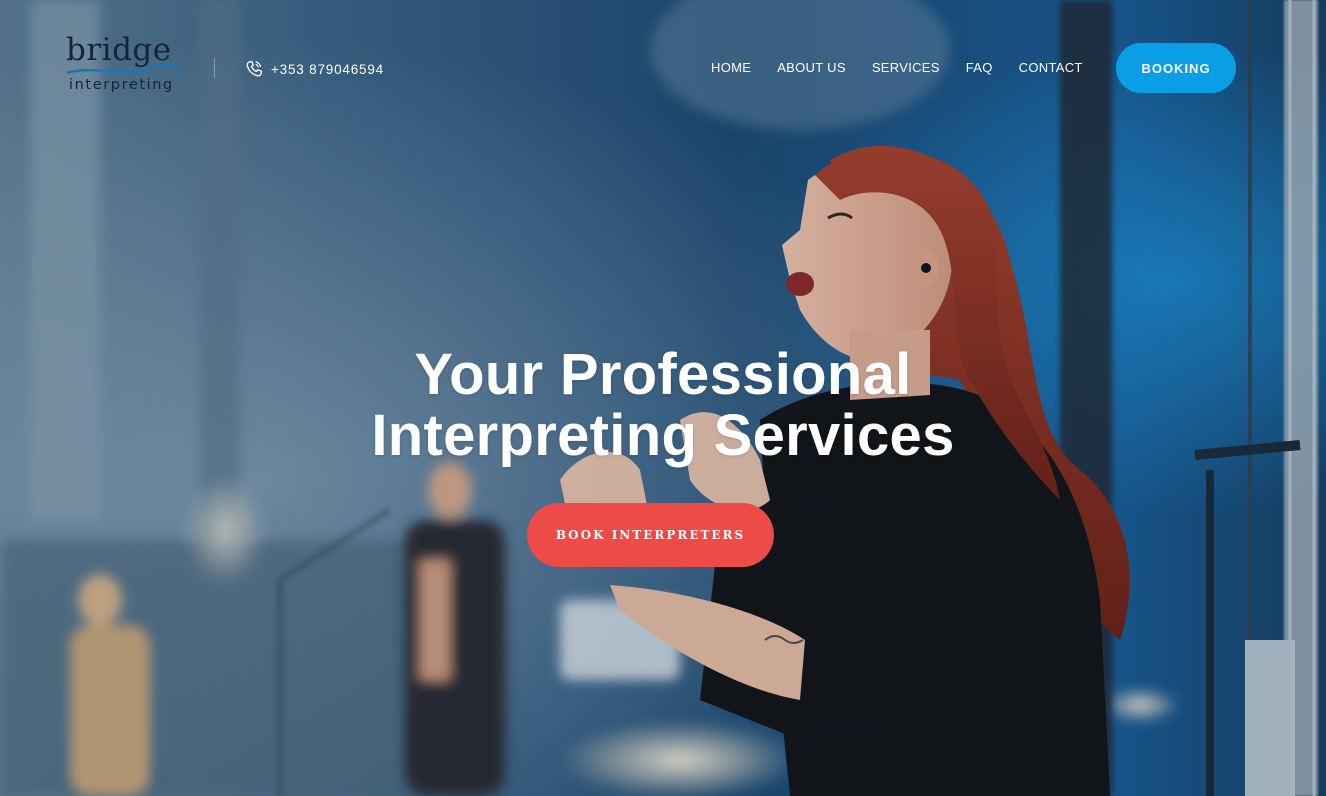 This screenshot has width=1326, height=796. What do you see at coordinates (663, 374) in the screenshot?
I see `hero-headline-line-1: Your Professional` at bounding box center [663, 374].